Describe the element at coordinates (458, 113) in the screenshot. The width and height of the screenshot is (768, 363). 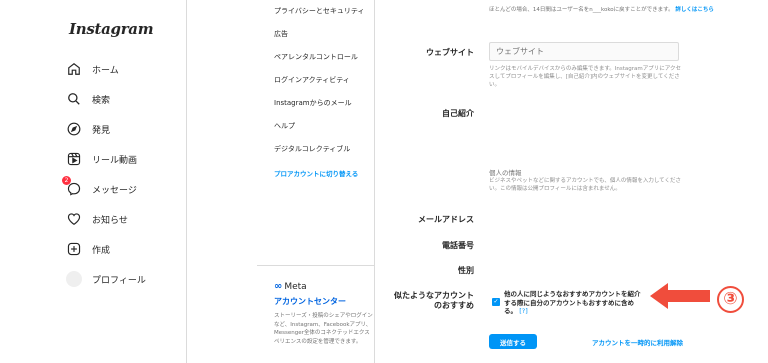
I see `bio-label: 自己紹介` at that location.